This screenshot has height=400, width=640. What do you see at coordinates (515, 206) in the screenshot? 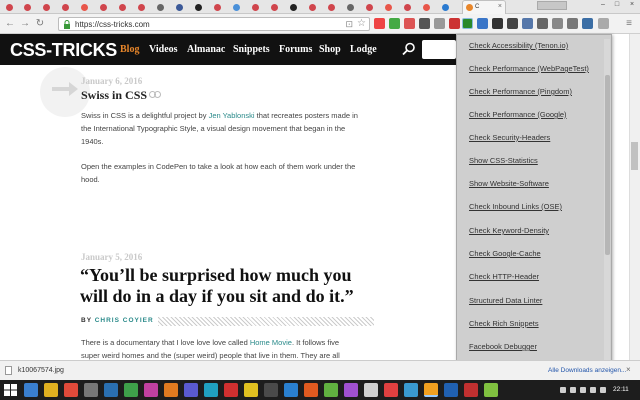
I see `menu-item-inbound-links: Check Inbound Links (OSE)` at bounding box center [515, 206].